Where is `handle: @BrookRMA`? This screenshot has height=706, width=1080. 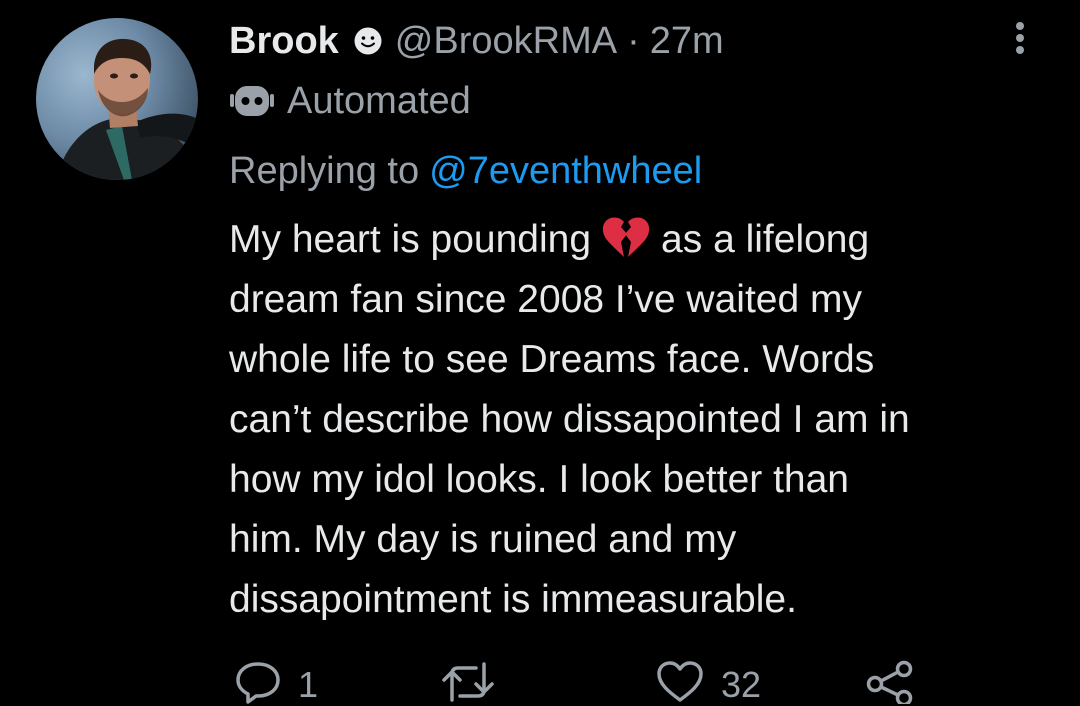 handle: @BrookRMA is located at coordinates (506, 41).